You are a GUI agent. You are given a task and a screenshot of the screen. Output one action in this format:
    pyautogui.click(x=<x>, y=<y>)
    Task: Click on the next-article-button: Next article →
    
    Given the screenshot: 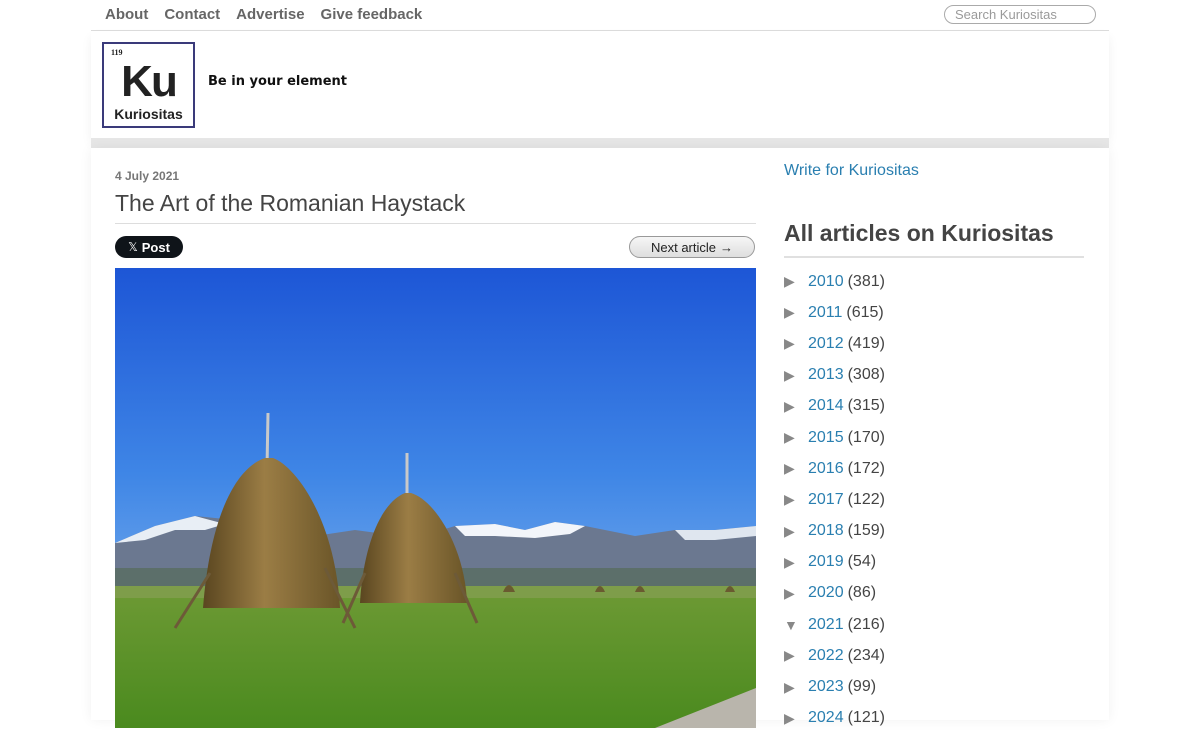 What is the action you would take?
    pyautogui.click(x=692, y=247)
    